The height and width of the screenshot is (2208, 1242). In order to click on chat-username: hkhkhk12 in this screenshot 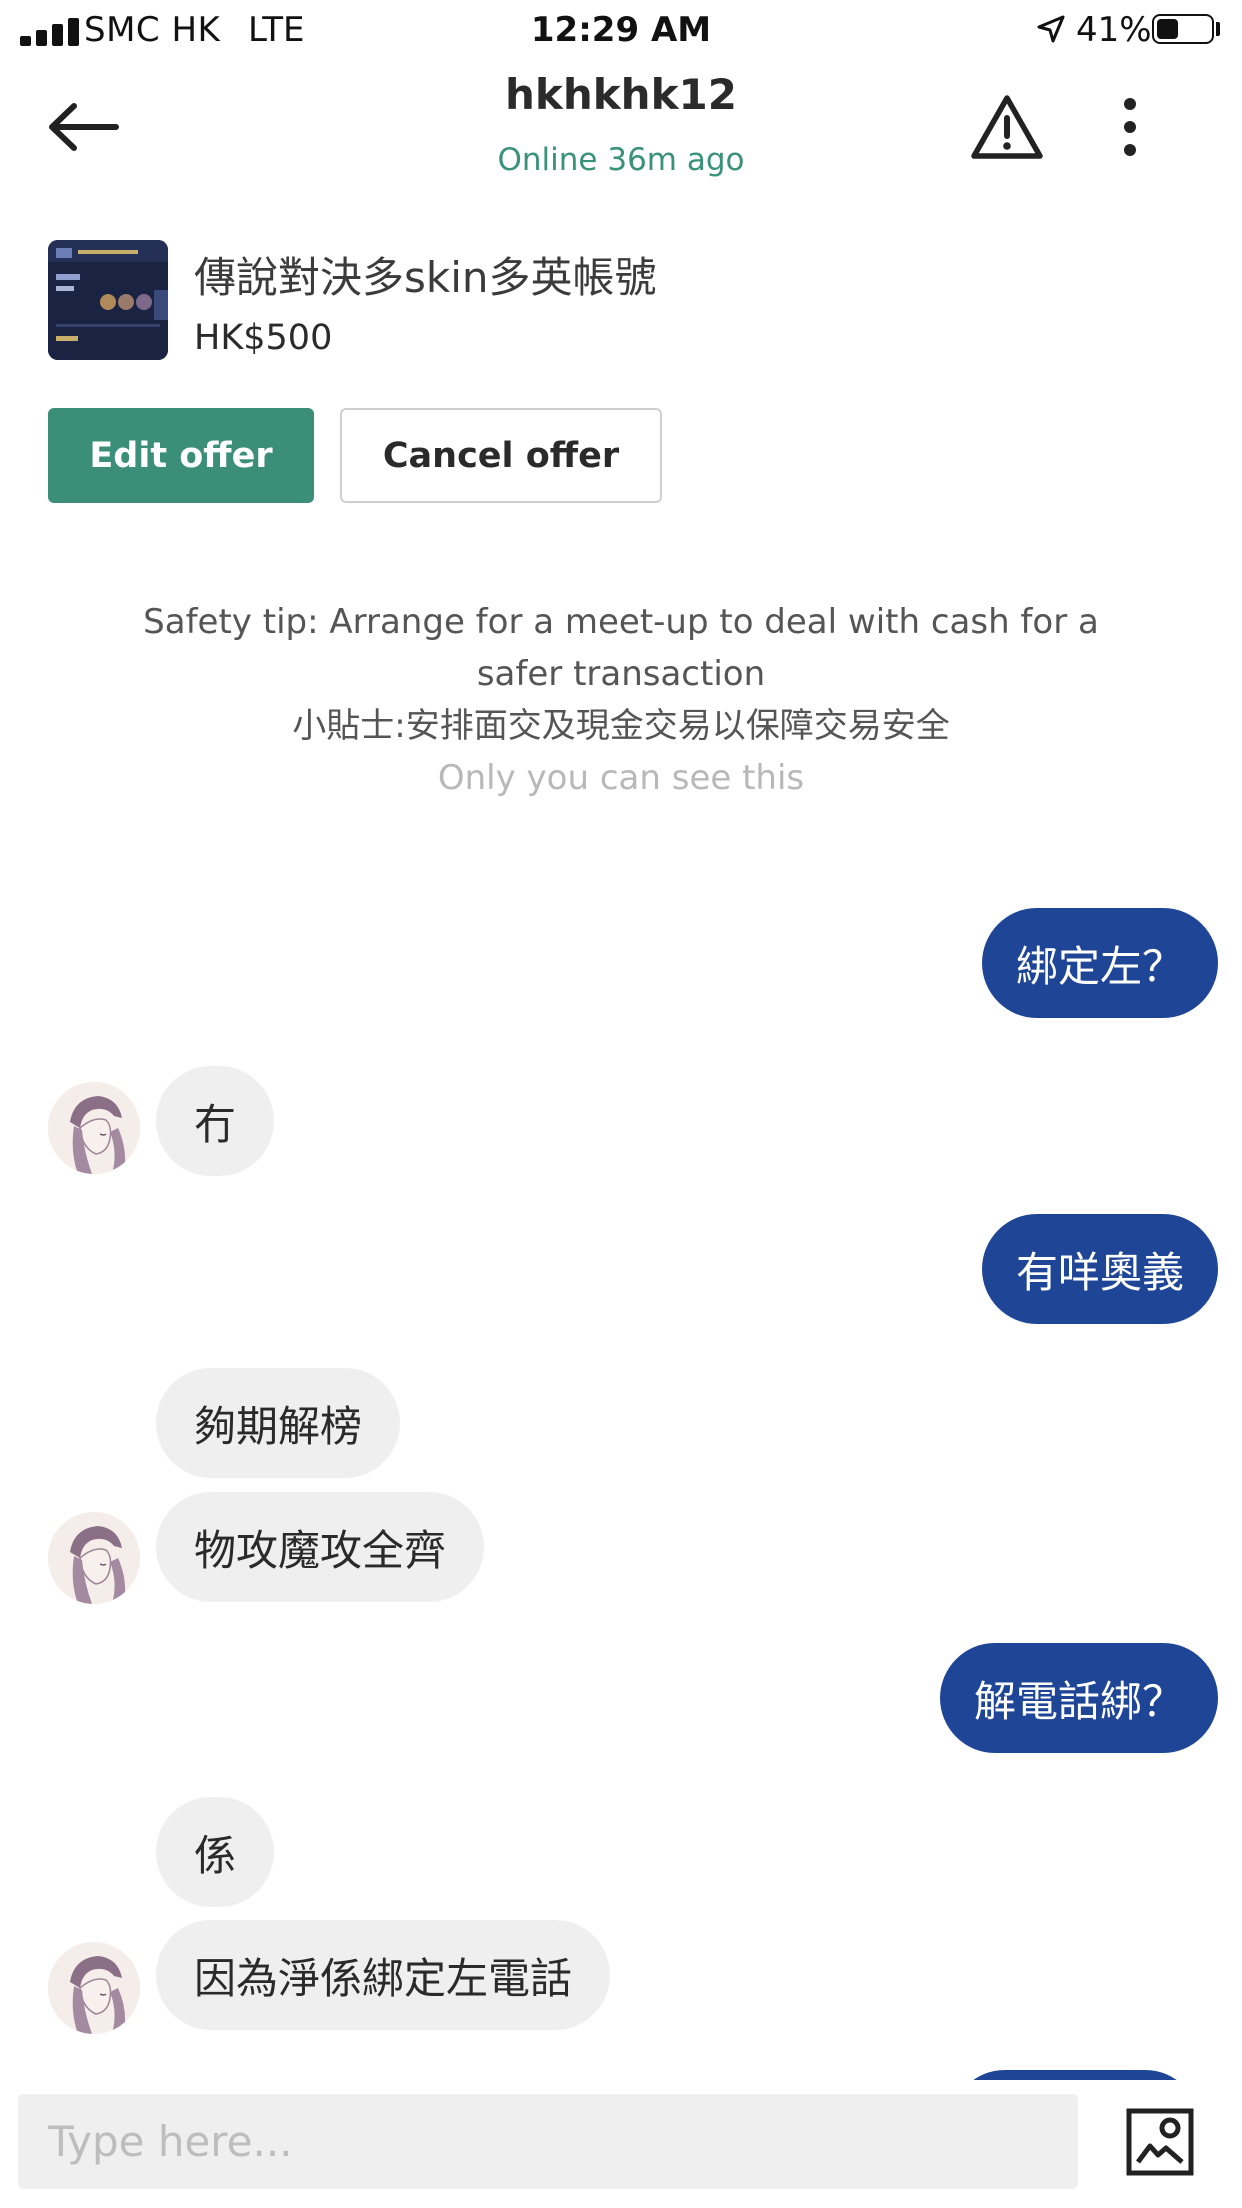, I will do `click(621, 94)`.